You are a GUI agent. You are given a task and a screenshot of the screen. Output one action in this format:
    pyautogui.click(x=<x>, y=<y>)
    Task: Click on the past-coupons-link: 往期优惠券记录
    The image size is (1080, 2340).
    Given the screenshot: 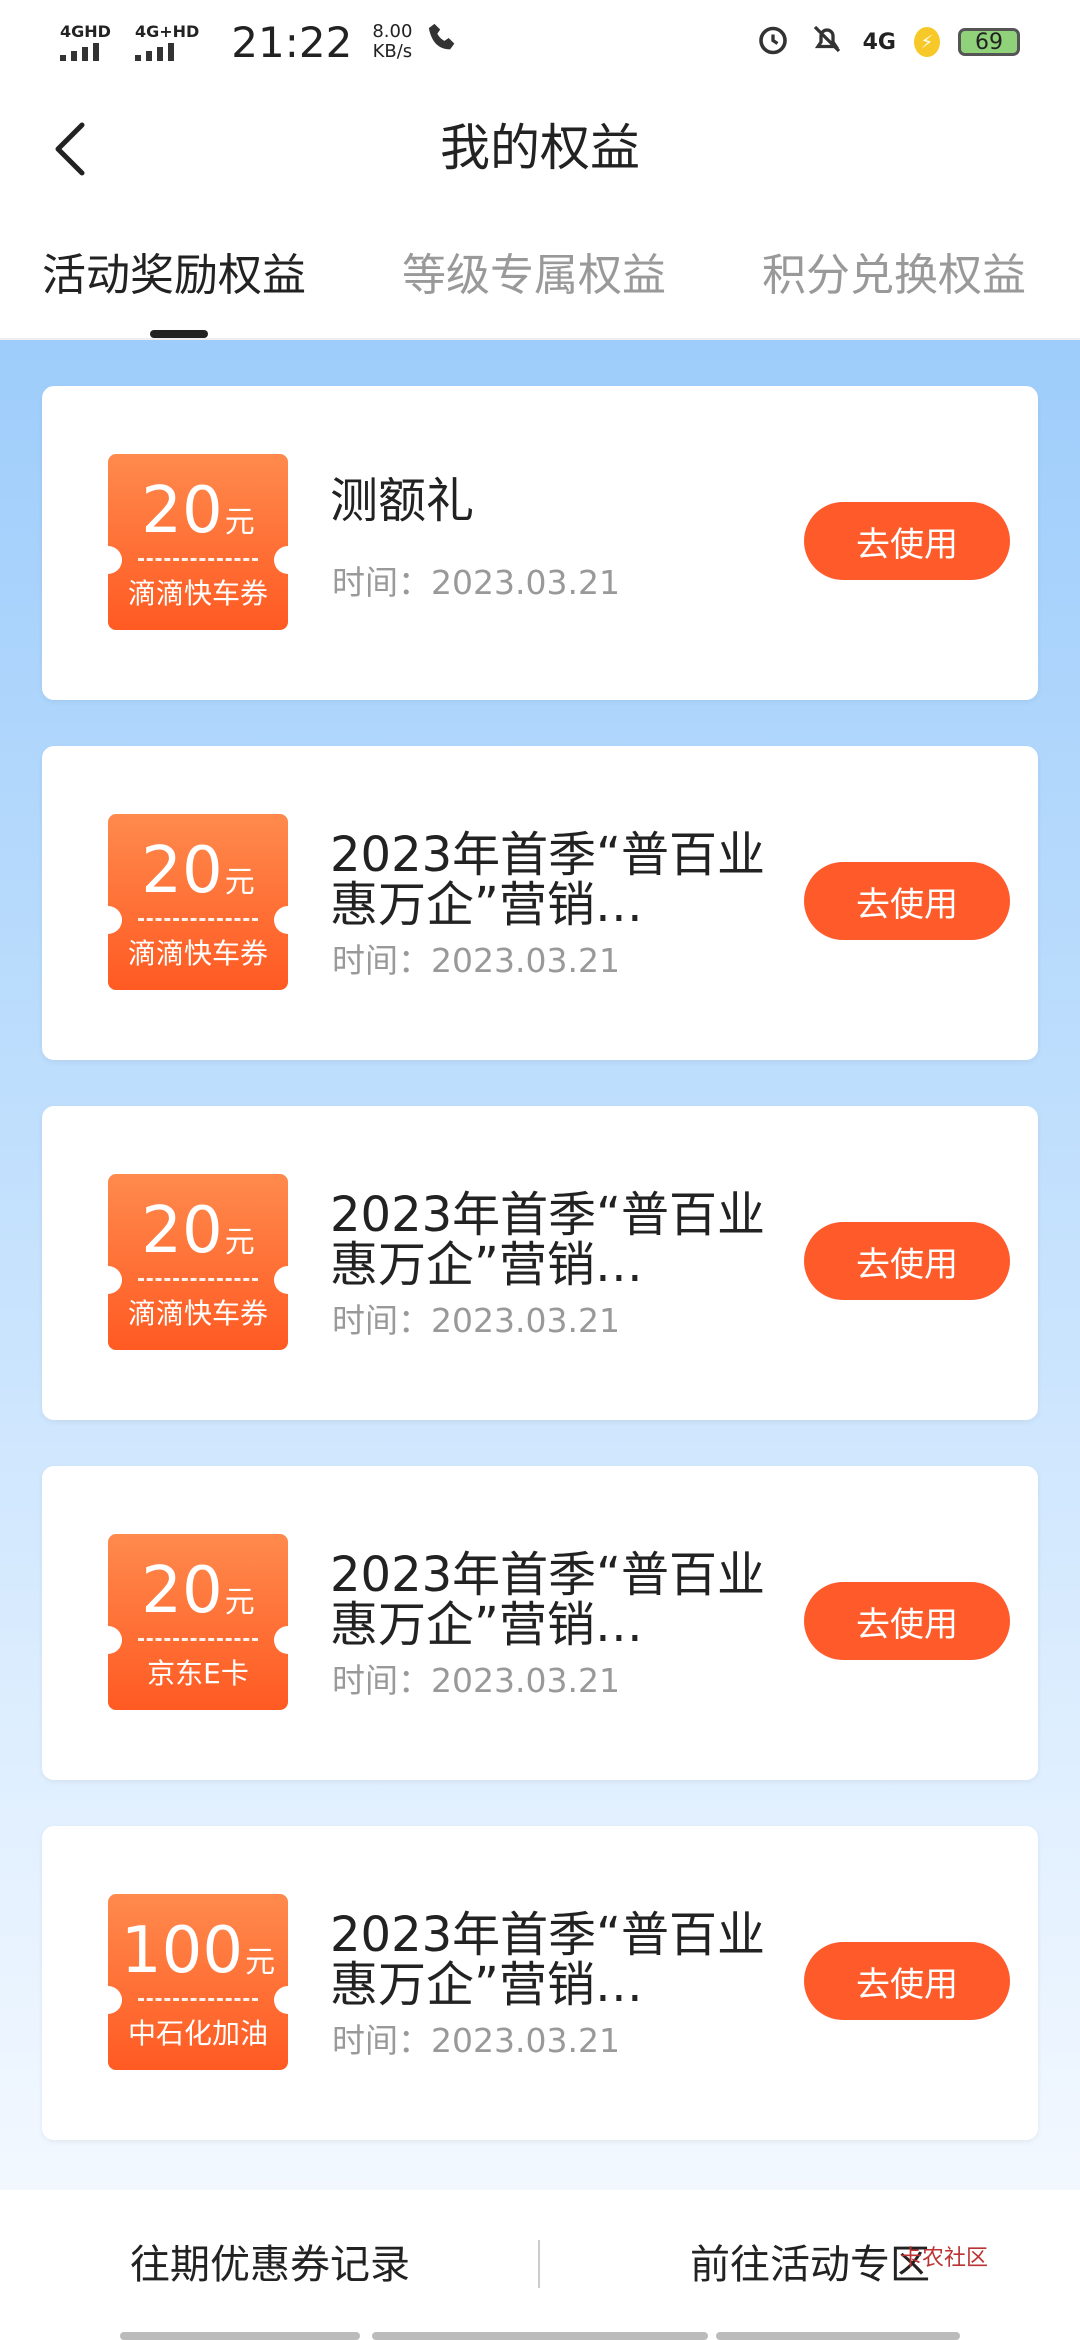 What is the action you would take?
    pyautogui.click(x=270, y=2261)
    